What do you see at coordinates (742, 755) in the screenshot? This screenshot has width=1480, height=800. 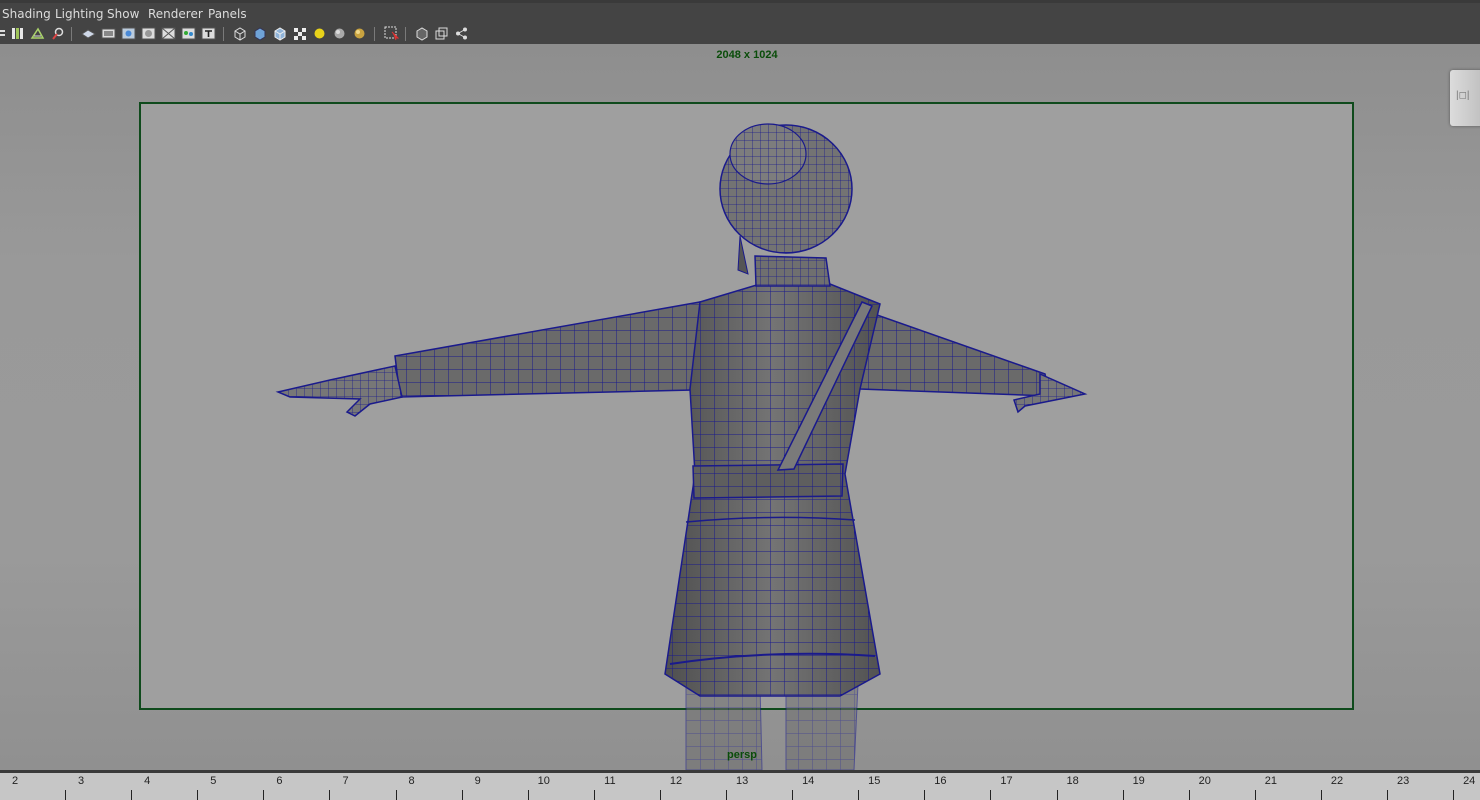 I see `camera-name-label: persp` at bounding box center [742, 755].